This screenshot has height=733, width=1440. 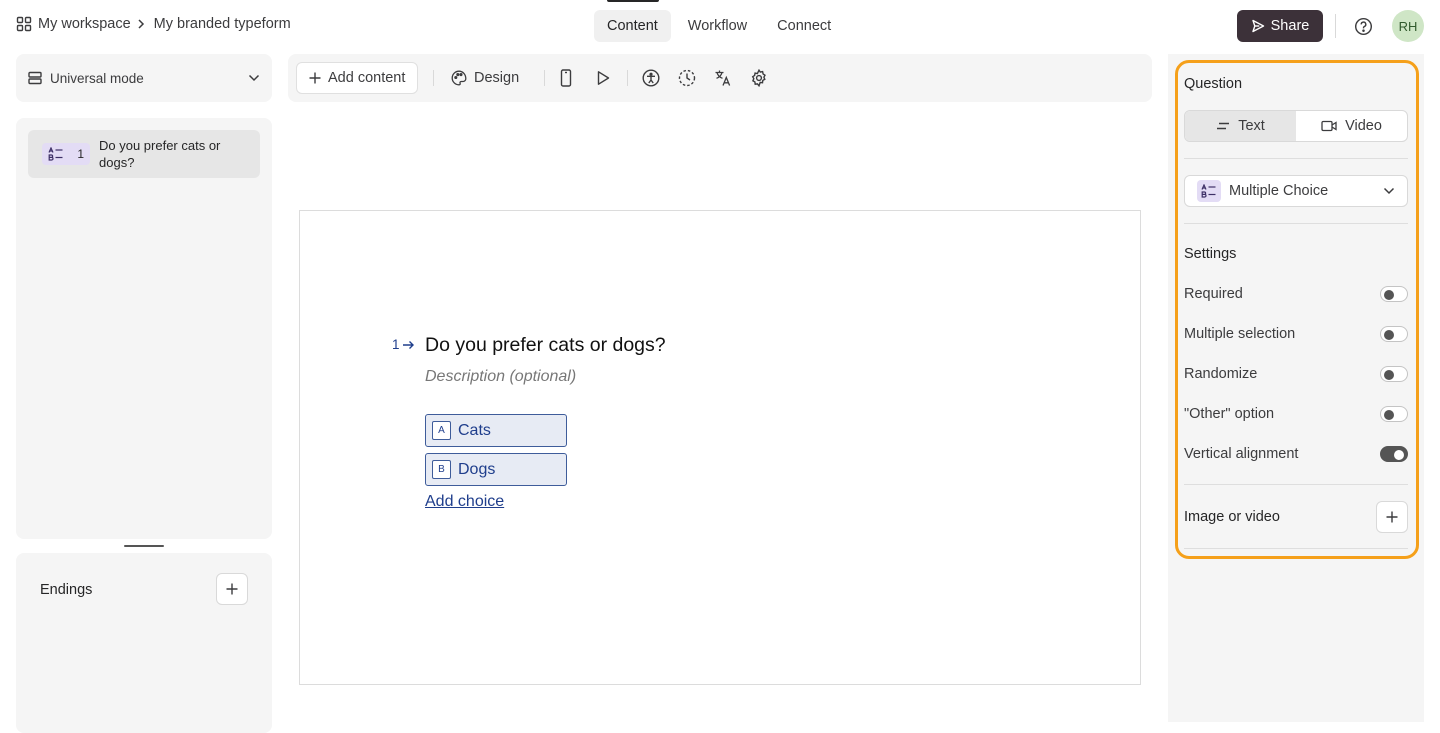 What do you see at coordinates (1223, 126) in the screenshot?
I see `text-lines-icon` at bounding box center [1223, 126].